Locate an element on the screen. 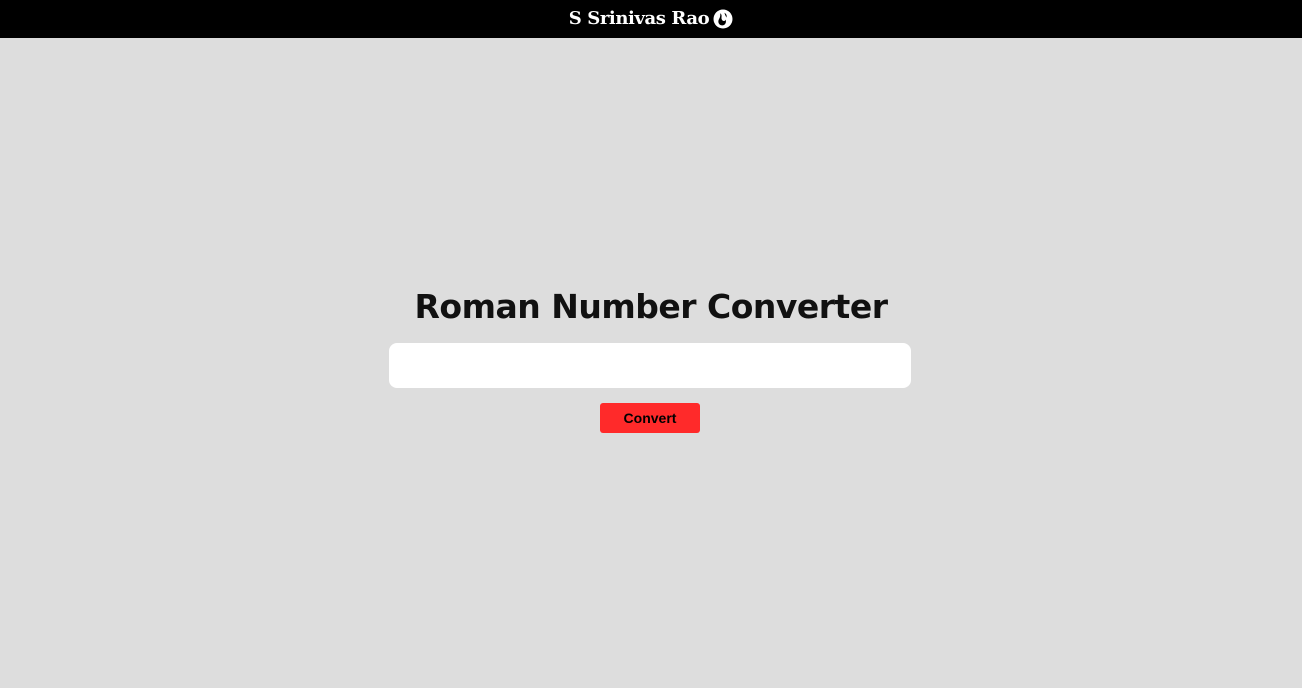  flame-logo-icon is located at coordinates (723, 19).